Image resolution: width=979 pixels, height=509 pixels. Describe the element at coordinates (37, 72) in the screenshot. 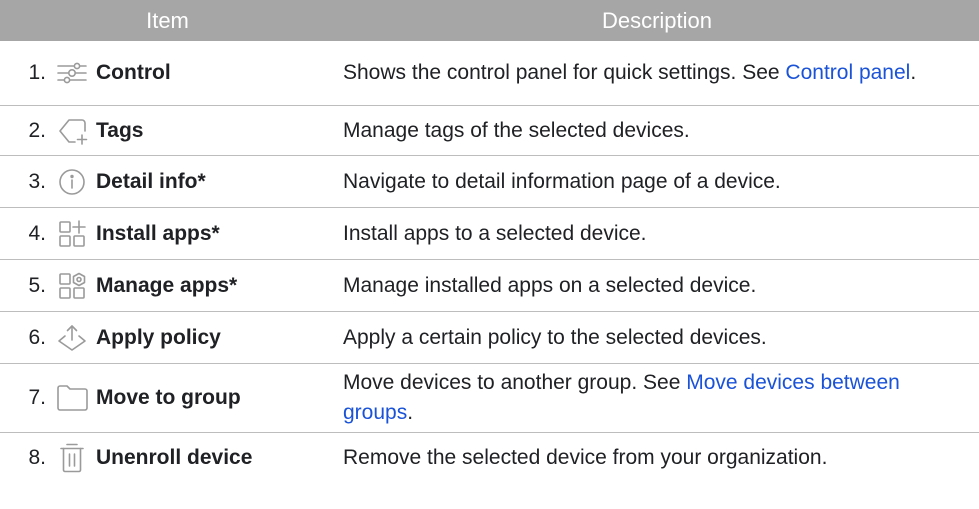

I see `row-number: 1.` at that location.